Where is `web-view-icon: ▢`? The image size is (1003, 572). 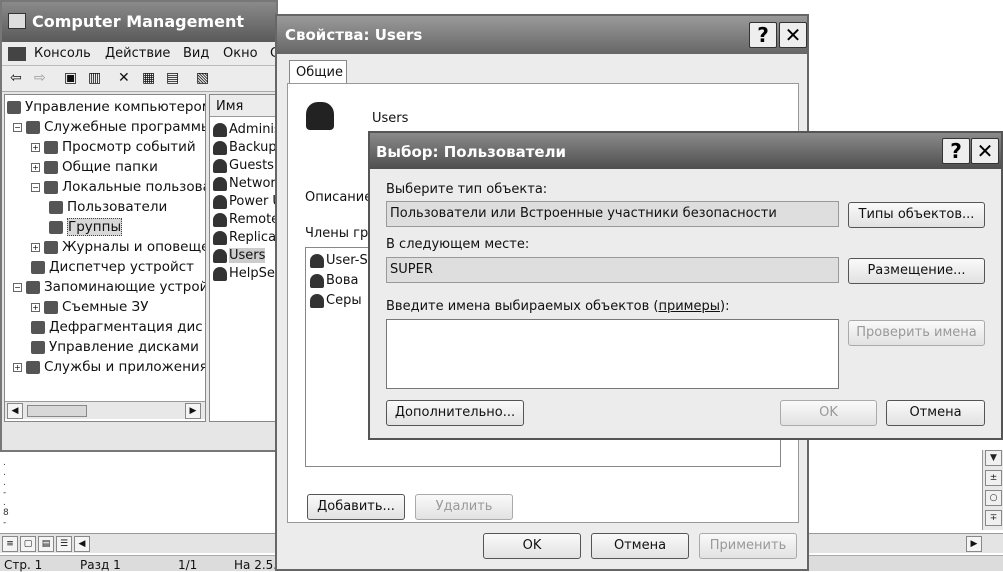
web-view-icon: ▢ is located at coordinates (28, 544).